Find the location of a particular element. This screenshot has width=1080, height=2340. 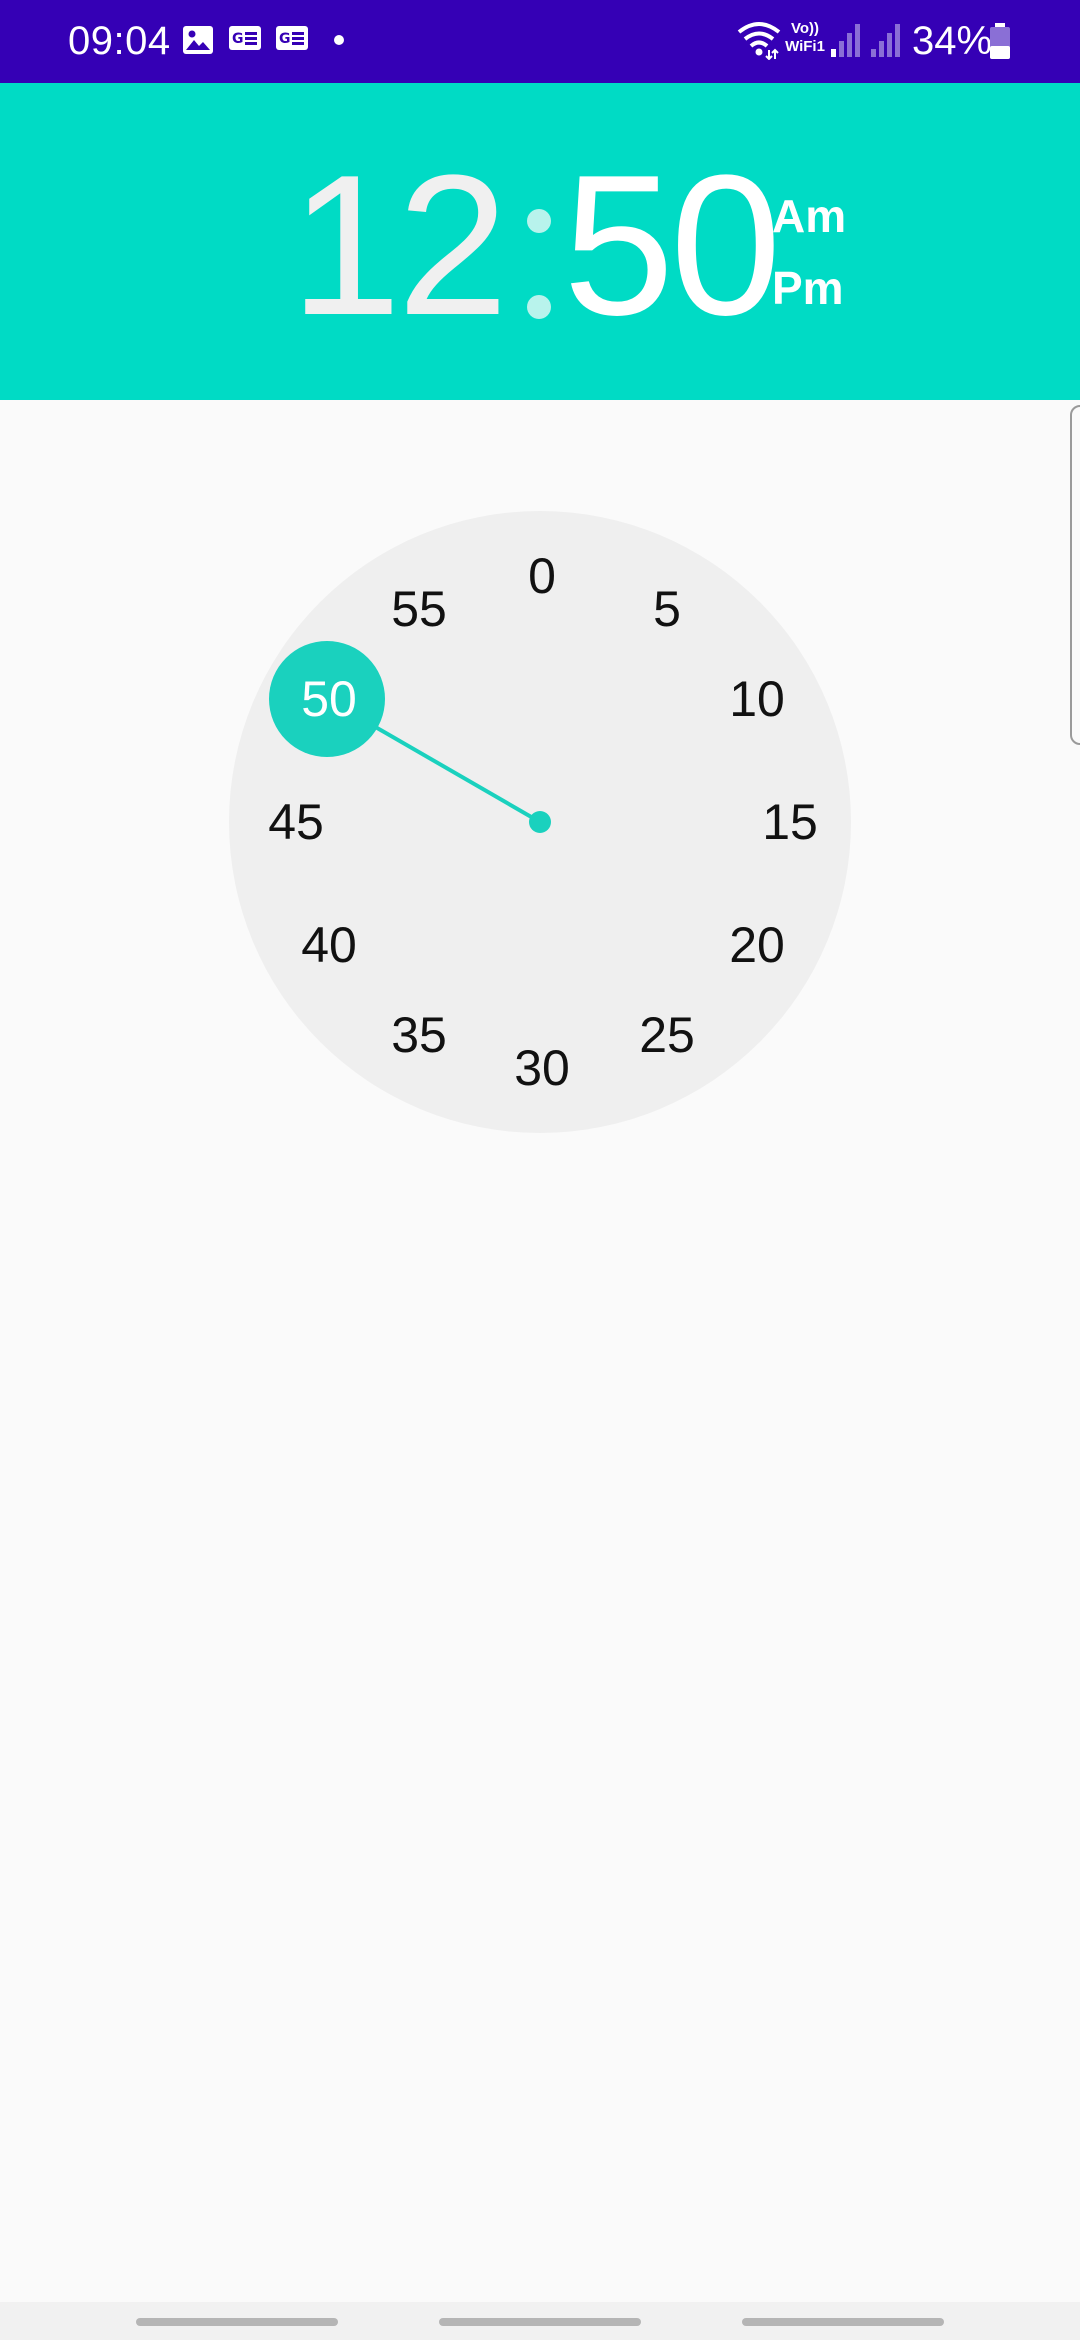

back-button is located at coordinates (843, 2322).